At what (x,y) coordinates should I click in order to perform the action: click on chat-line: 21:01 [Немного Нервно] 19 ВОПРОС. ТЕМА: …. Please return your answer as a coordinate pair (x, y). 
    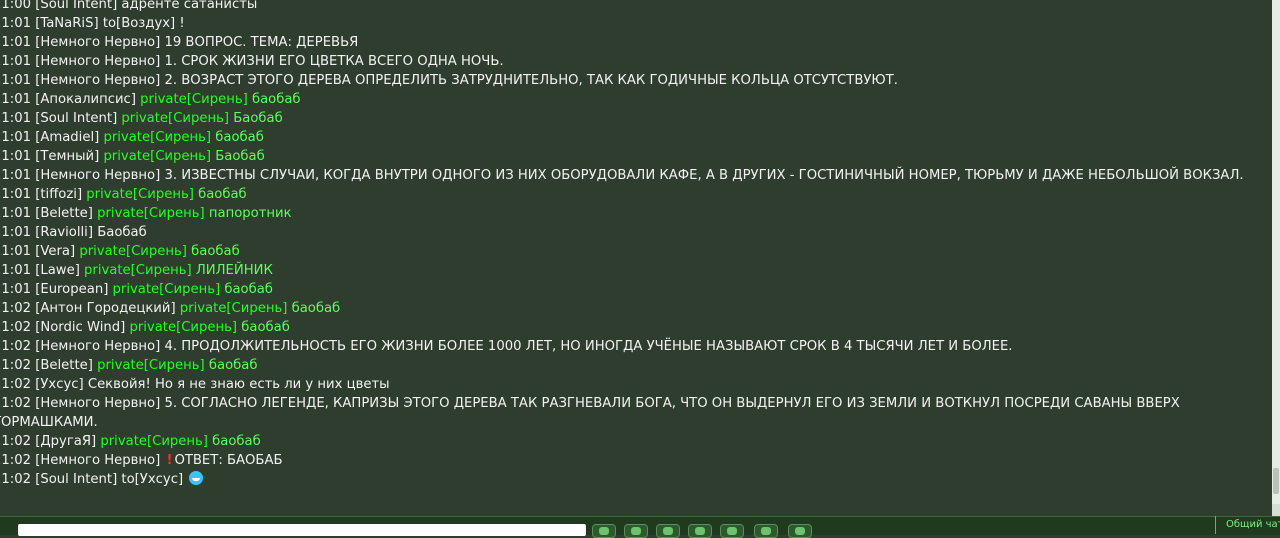
    Looking at the image, I should click on (636, 42).